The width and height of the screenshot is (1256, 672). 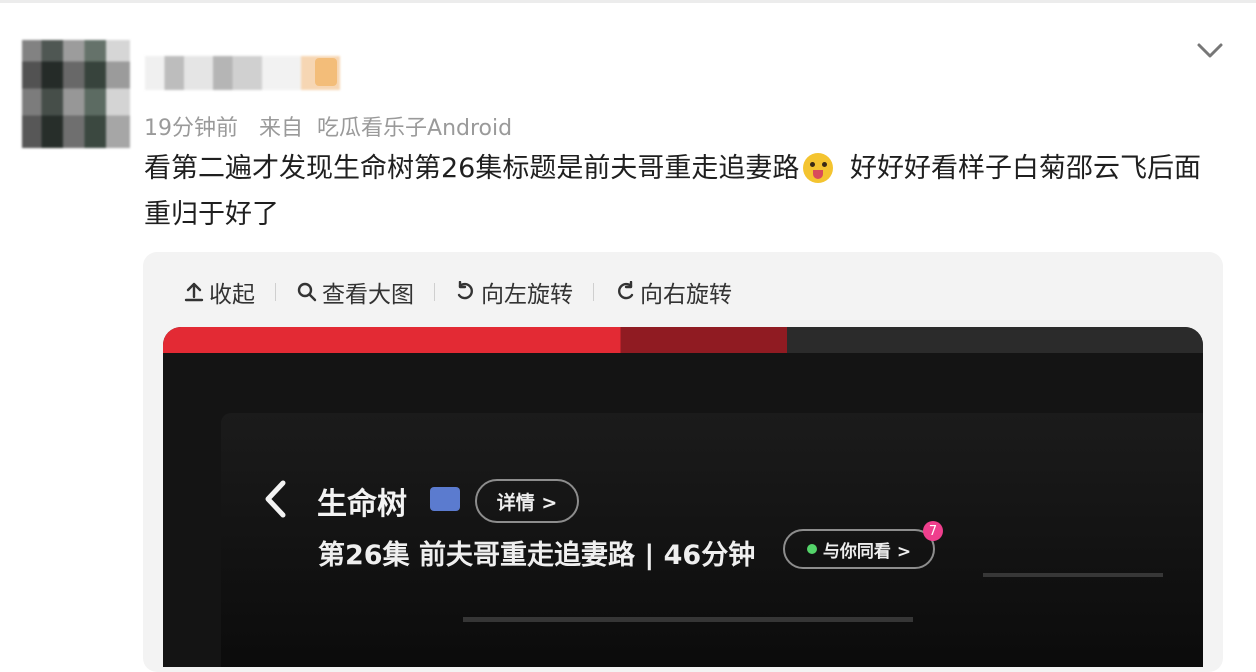 I want to click on rotate-right-icon, so click(x=626, y=290).